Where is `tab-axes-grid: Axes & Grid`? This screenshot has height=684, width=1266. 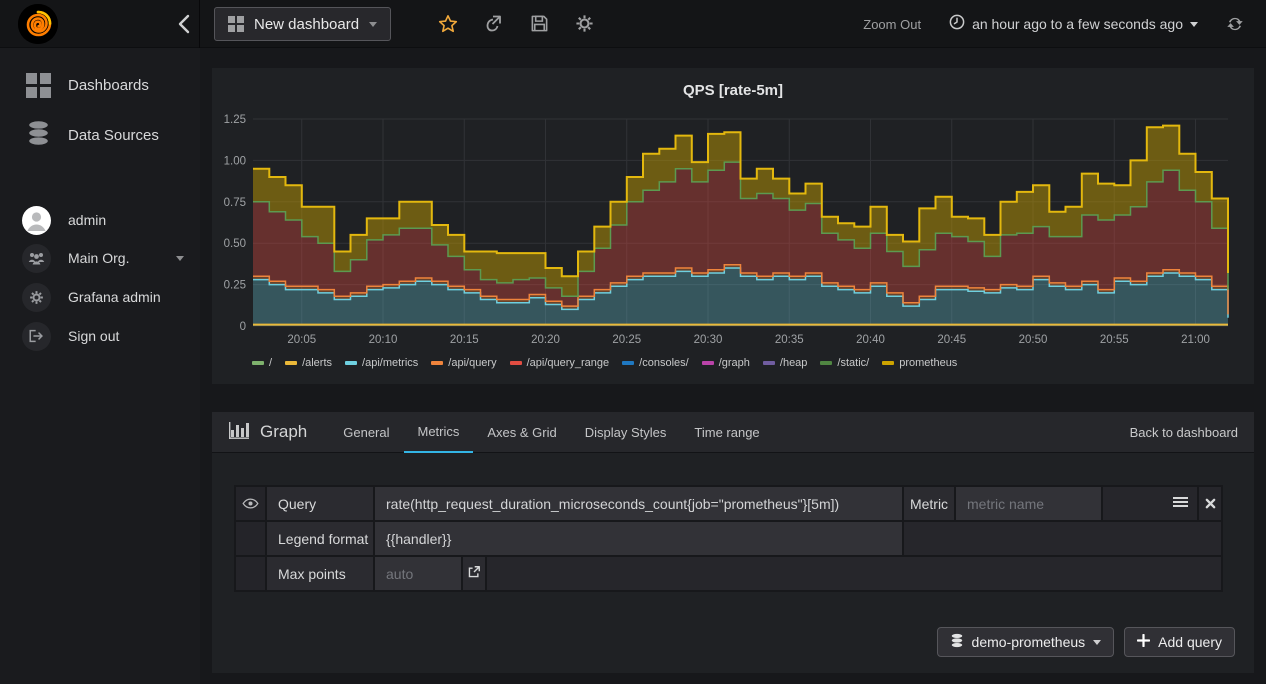 tab-axes-grid: Axes & Grid is located at coordinates (521, 432).